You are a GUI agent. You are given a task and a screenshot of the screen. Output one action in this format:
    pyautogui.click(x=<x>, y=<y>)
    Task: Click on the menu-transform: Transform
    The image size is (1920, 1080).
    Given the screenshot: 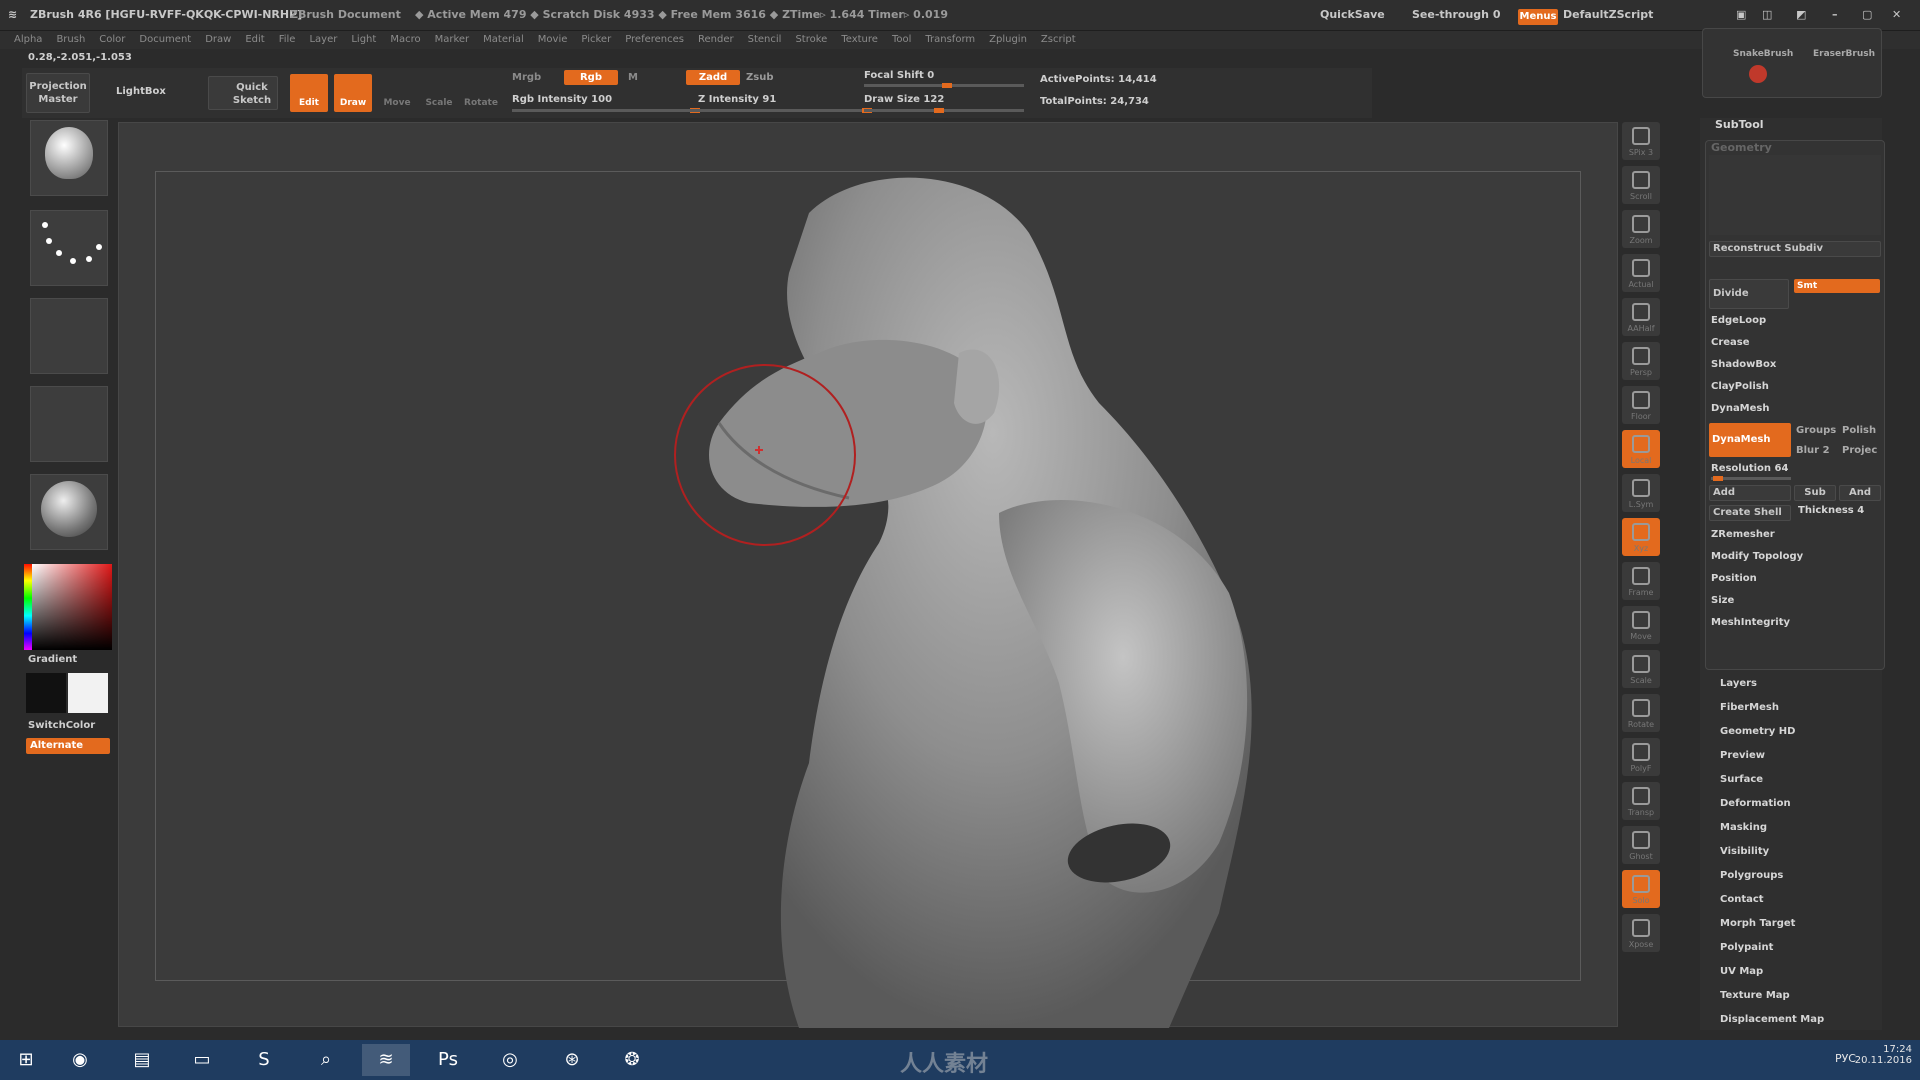 What is the action you would take?
    pyautogui.click(x=950, y=39)
    